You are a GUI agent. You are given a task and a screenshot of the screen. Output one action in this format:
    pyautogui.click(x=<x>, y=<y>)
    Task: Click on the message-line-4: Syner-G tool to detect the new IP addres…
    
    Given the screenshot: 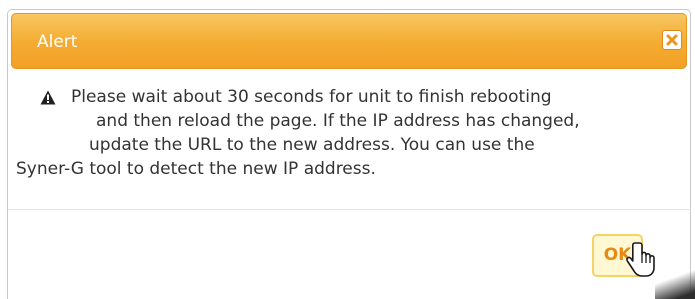 What is the action you would take?
    pyautogui.click(x=196, y=169)
    